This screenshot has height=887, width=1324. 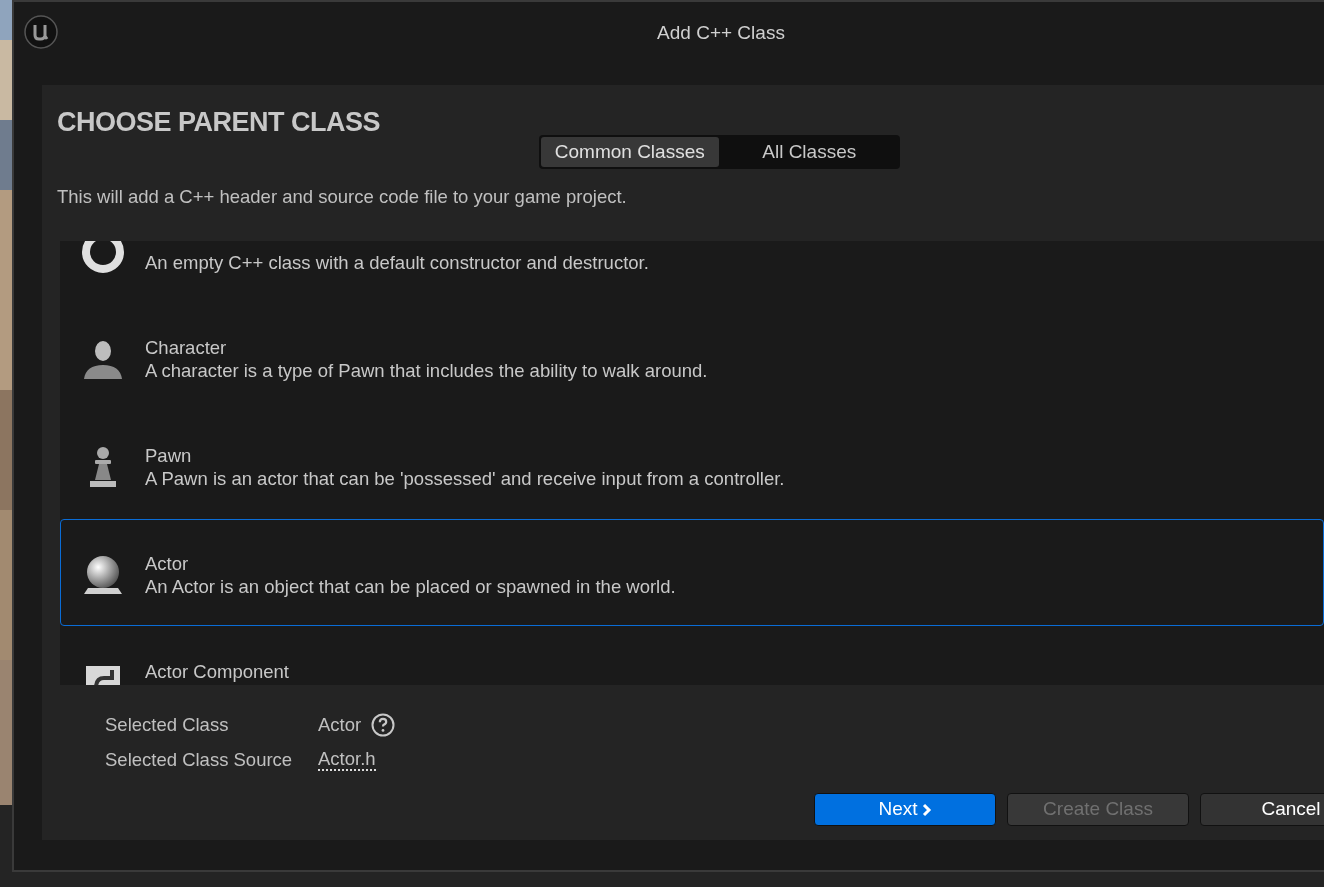 What do you see at coordinates (426, 370) in the screenshot?
I see `class-description: A character is a type of Pawn that includes the ability to walk around.` at bounding box center [426, 370].